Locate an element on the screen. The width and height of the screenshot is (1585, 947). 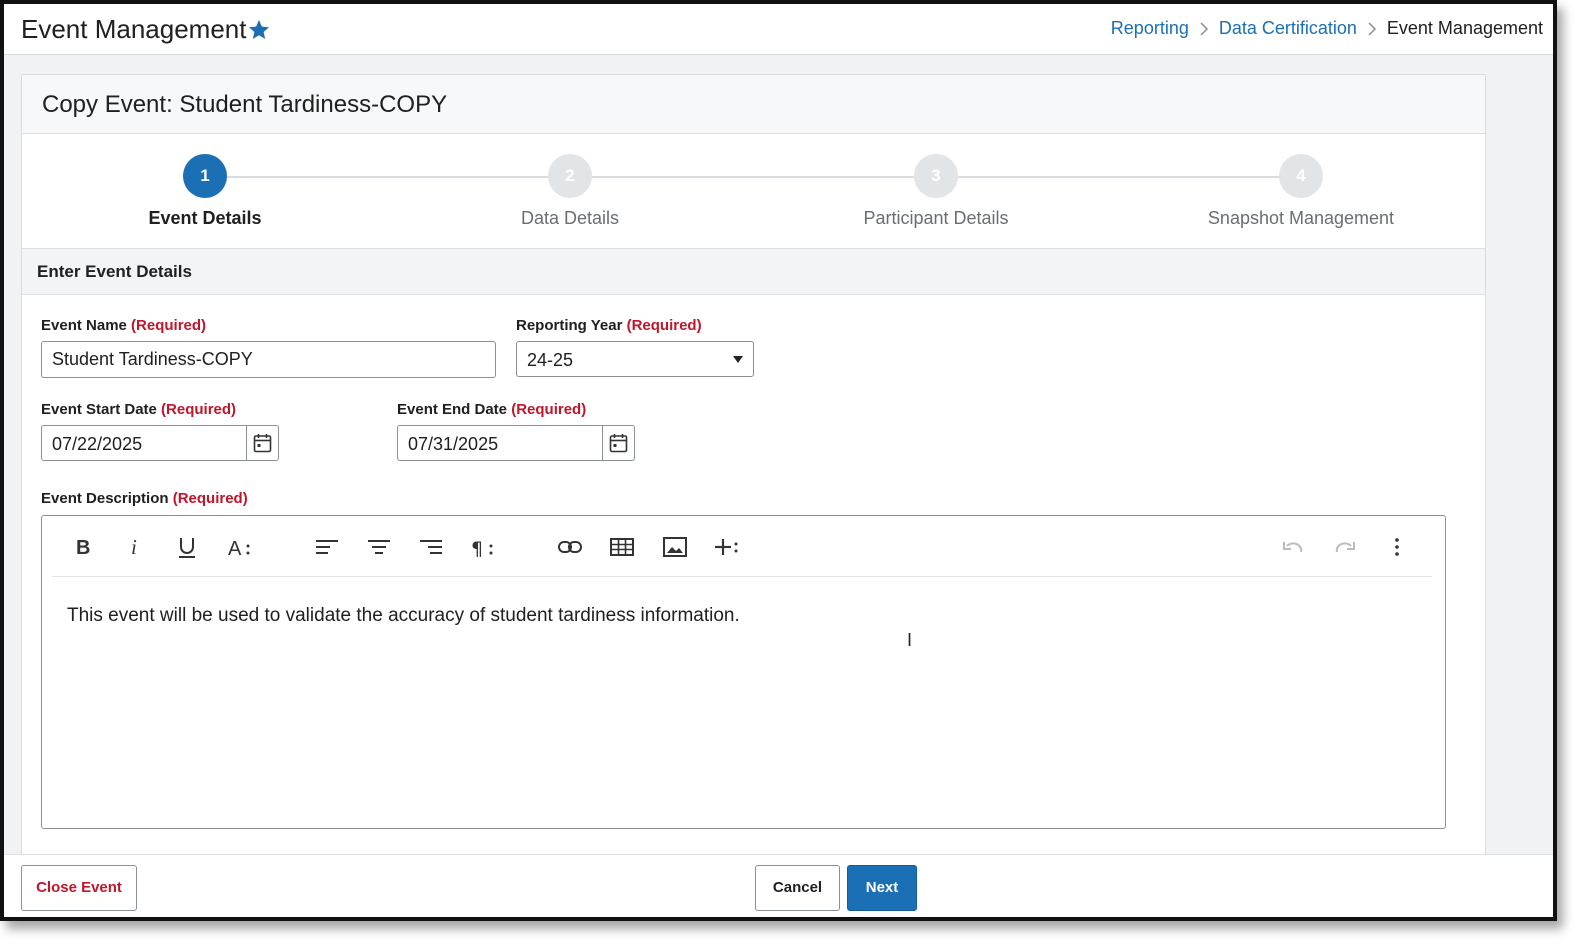
insert-more-icon is located at coordinates (726, 547).